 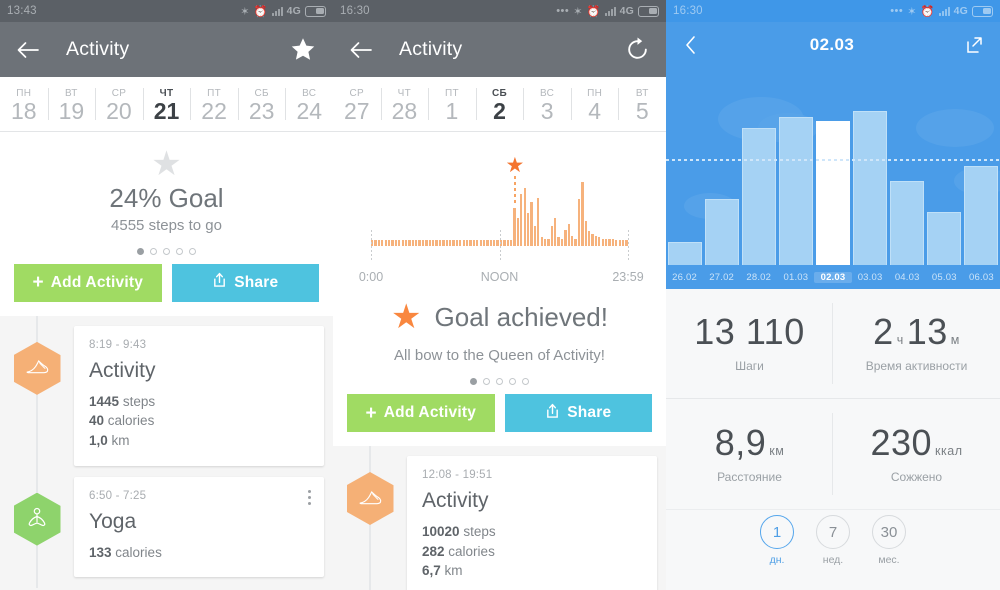 I want to click on chart-date-label: 27.02, so click(x=721, y=277).